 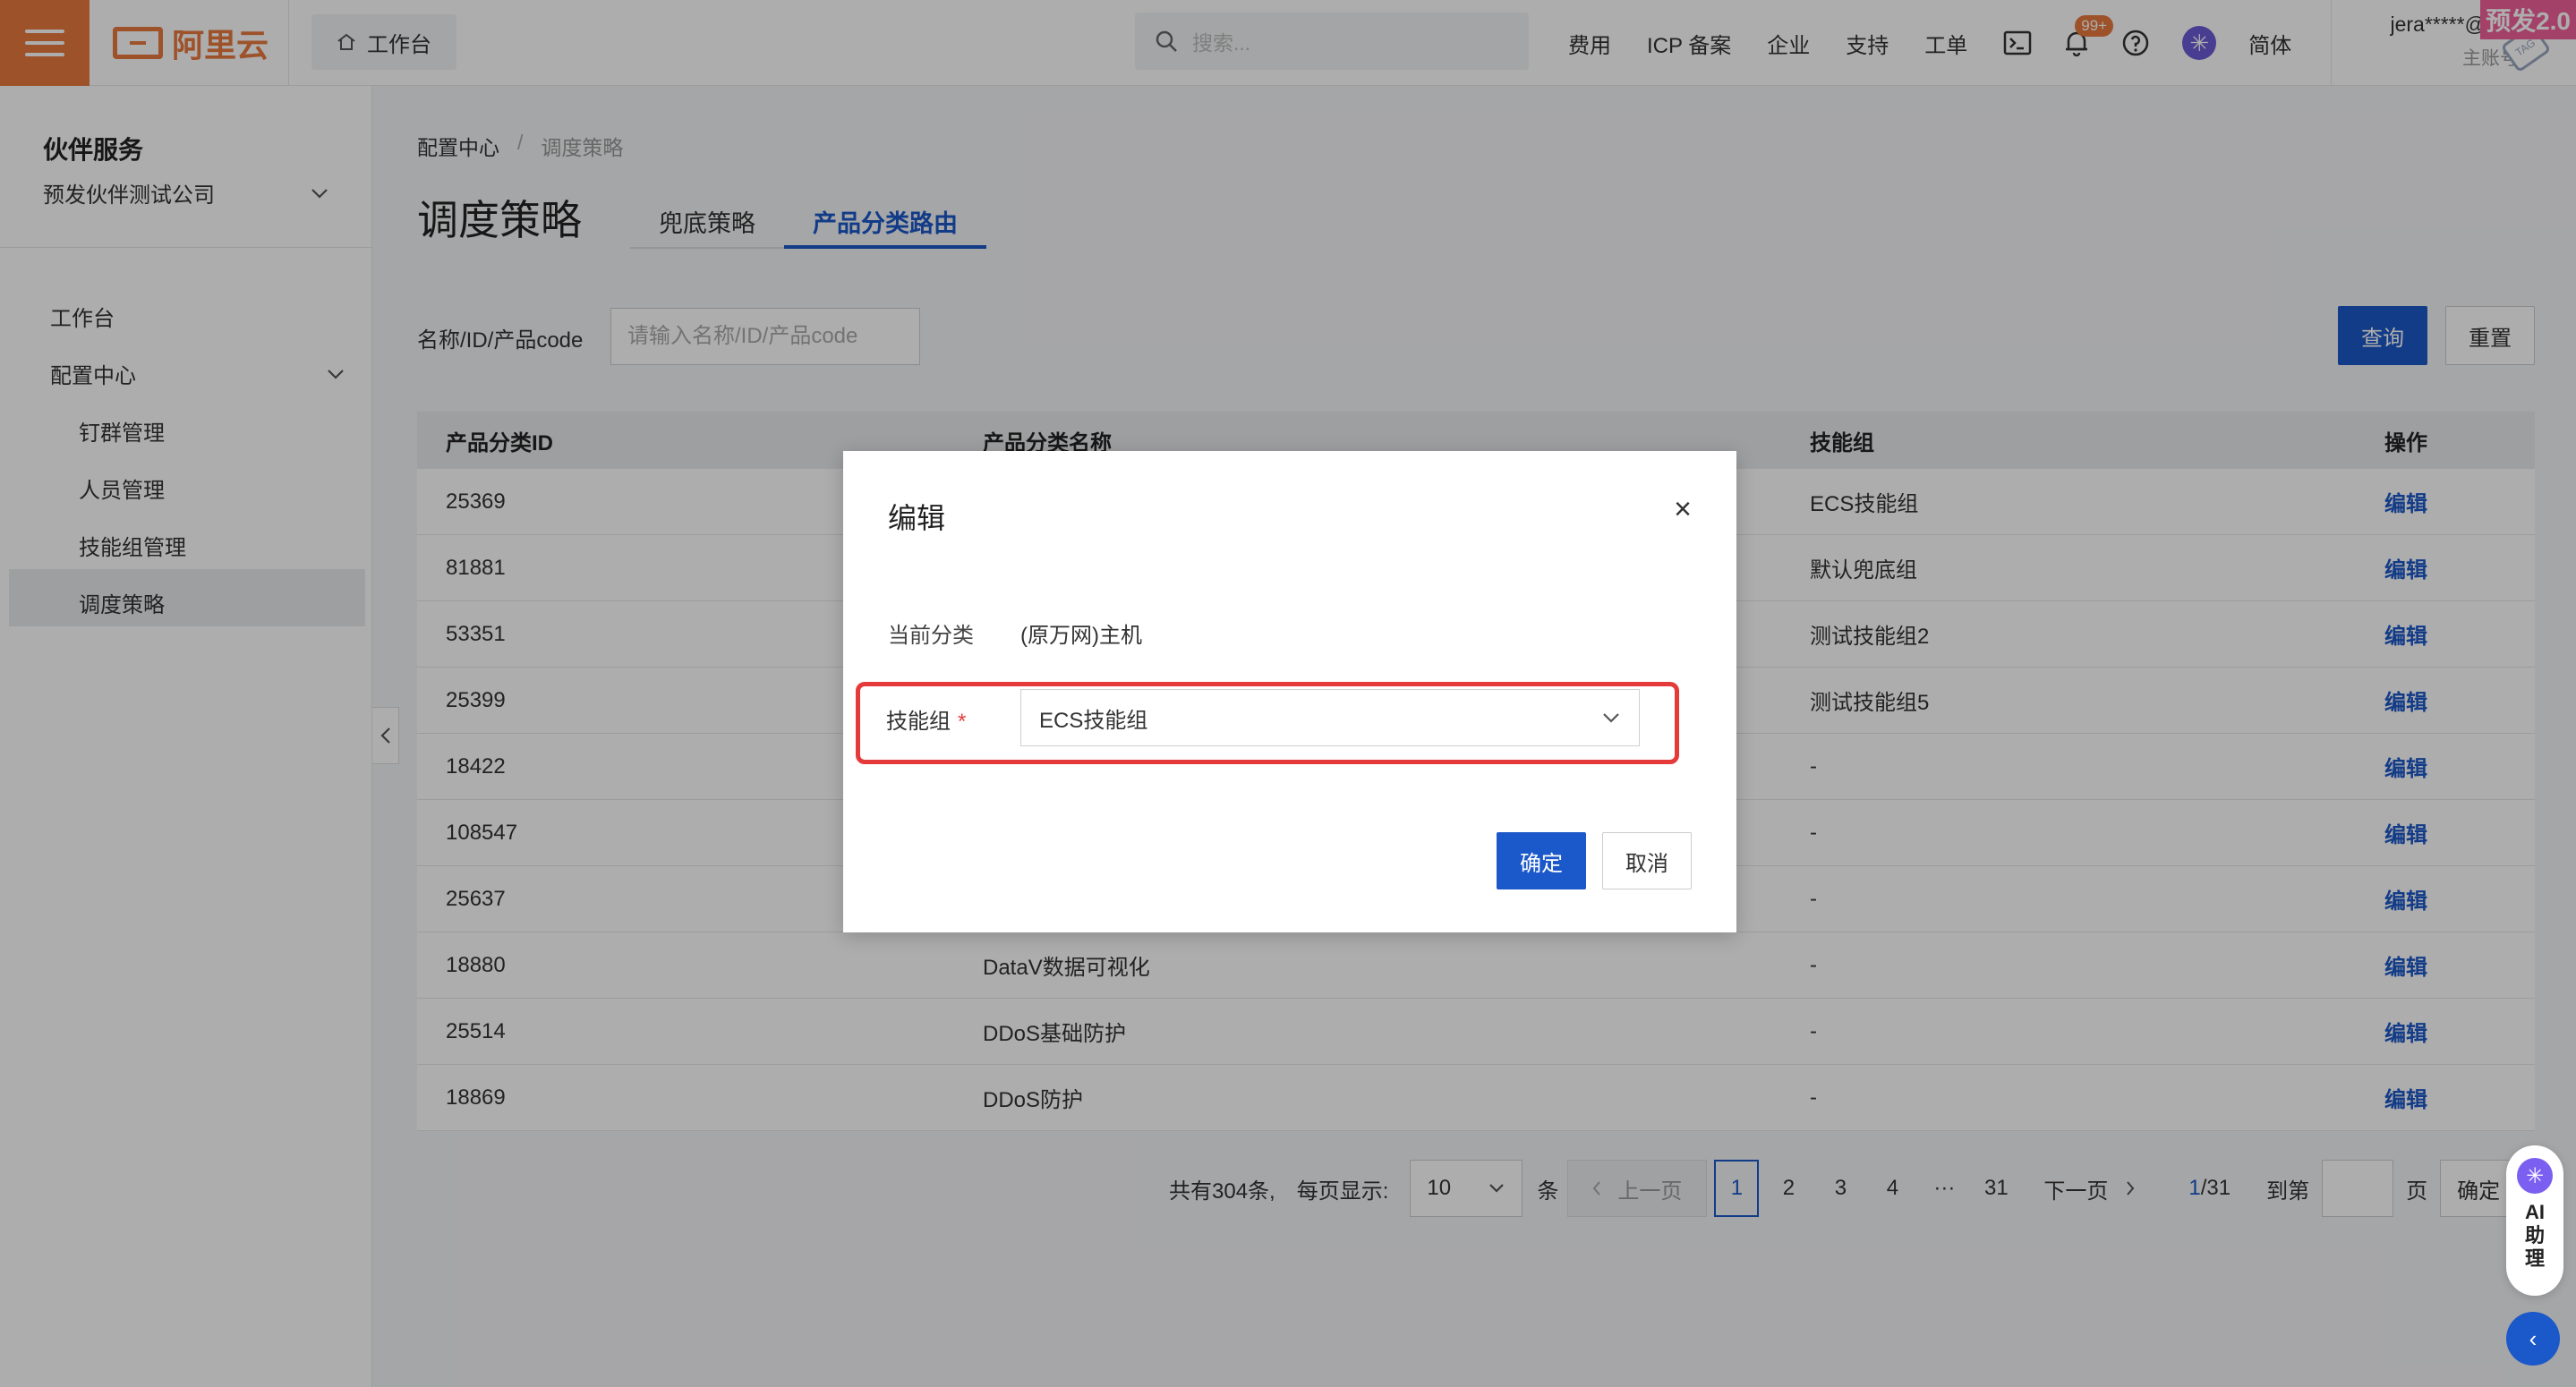 What do you see at coordinates (1330, 717) in the screenshot?
I see `skill-group-select: ECS技能组` at bounding box center [1330, 717].